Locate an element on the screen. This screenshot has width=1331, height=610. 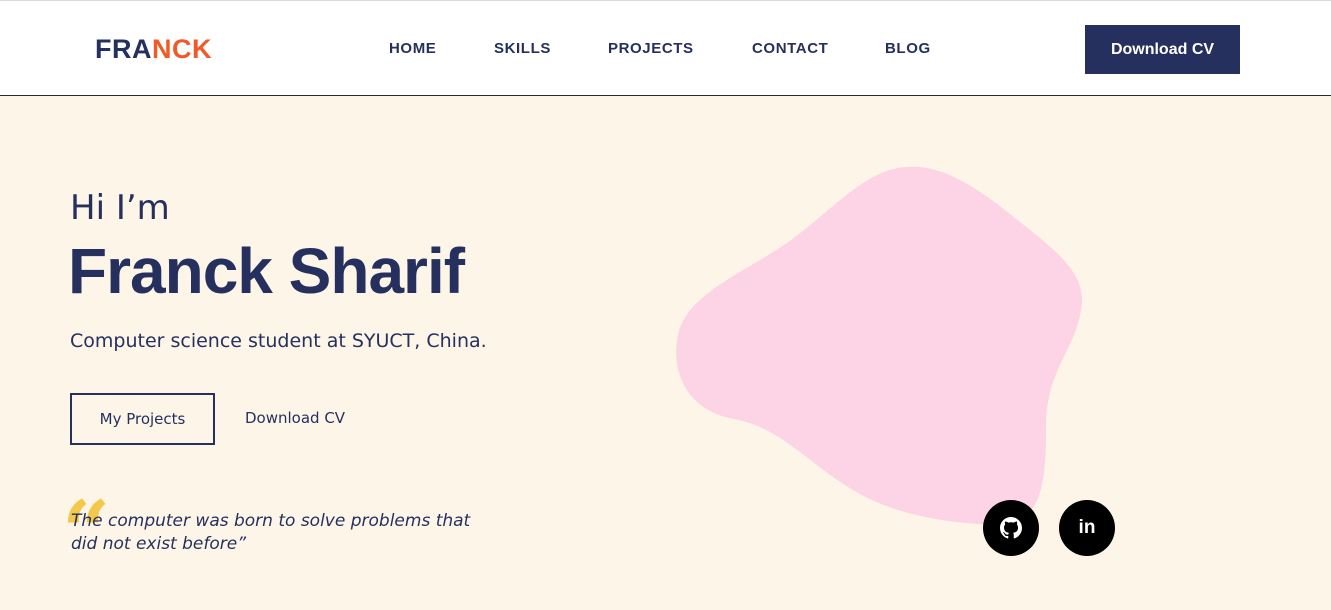
nav-link-projects: PROJECTS is located at coordinates (651, 49).